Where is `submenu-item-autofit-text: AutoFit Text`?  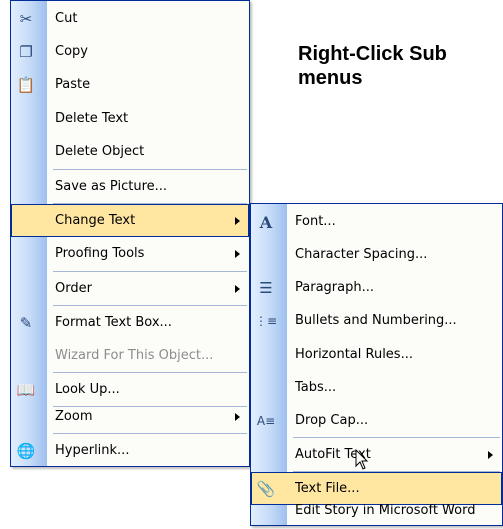
submenu-item-autofit-text: AutoFit Text is located at coordinates (376, 454).